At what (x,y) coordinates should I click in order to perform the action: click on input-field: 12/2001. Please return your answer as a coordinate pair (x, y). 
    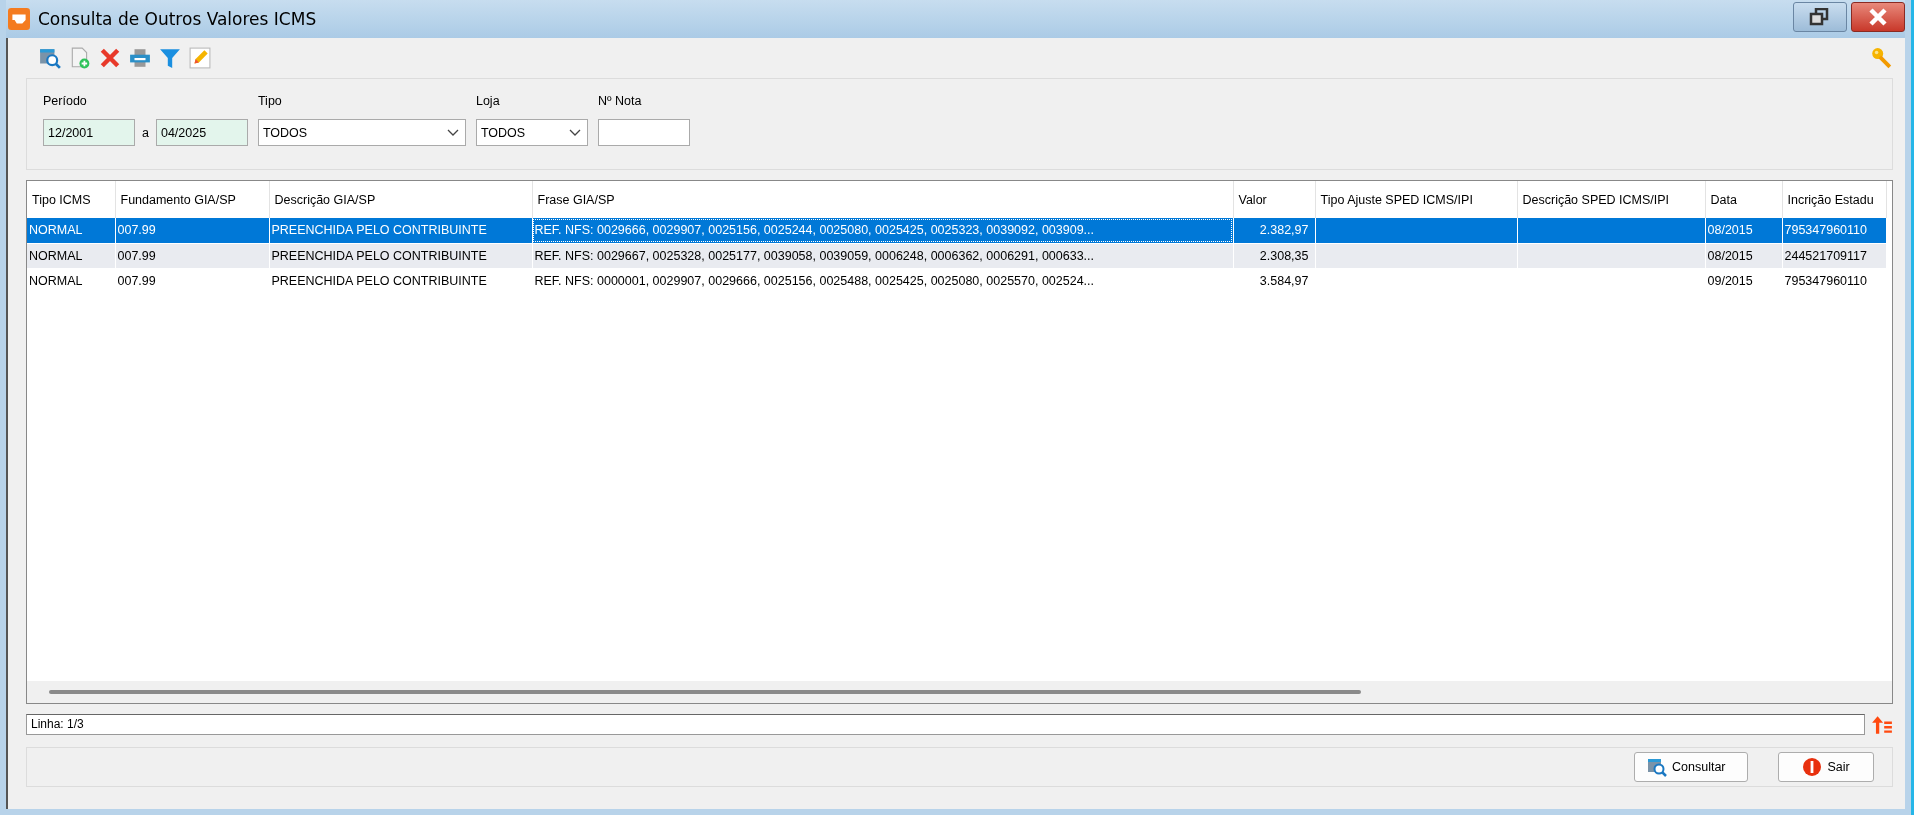
    Looking at the image, I should click on (89, 132).